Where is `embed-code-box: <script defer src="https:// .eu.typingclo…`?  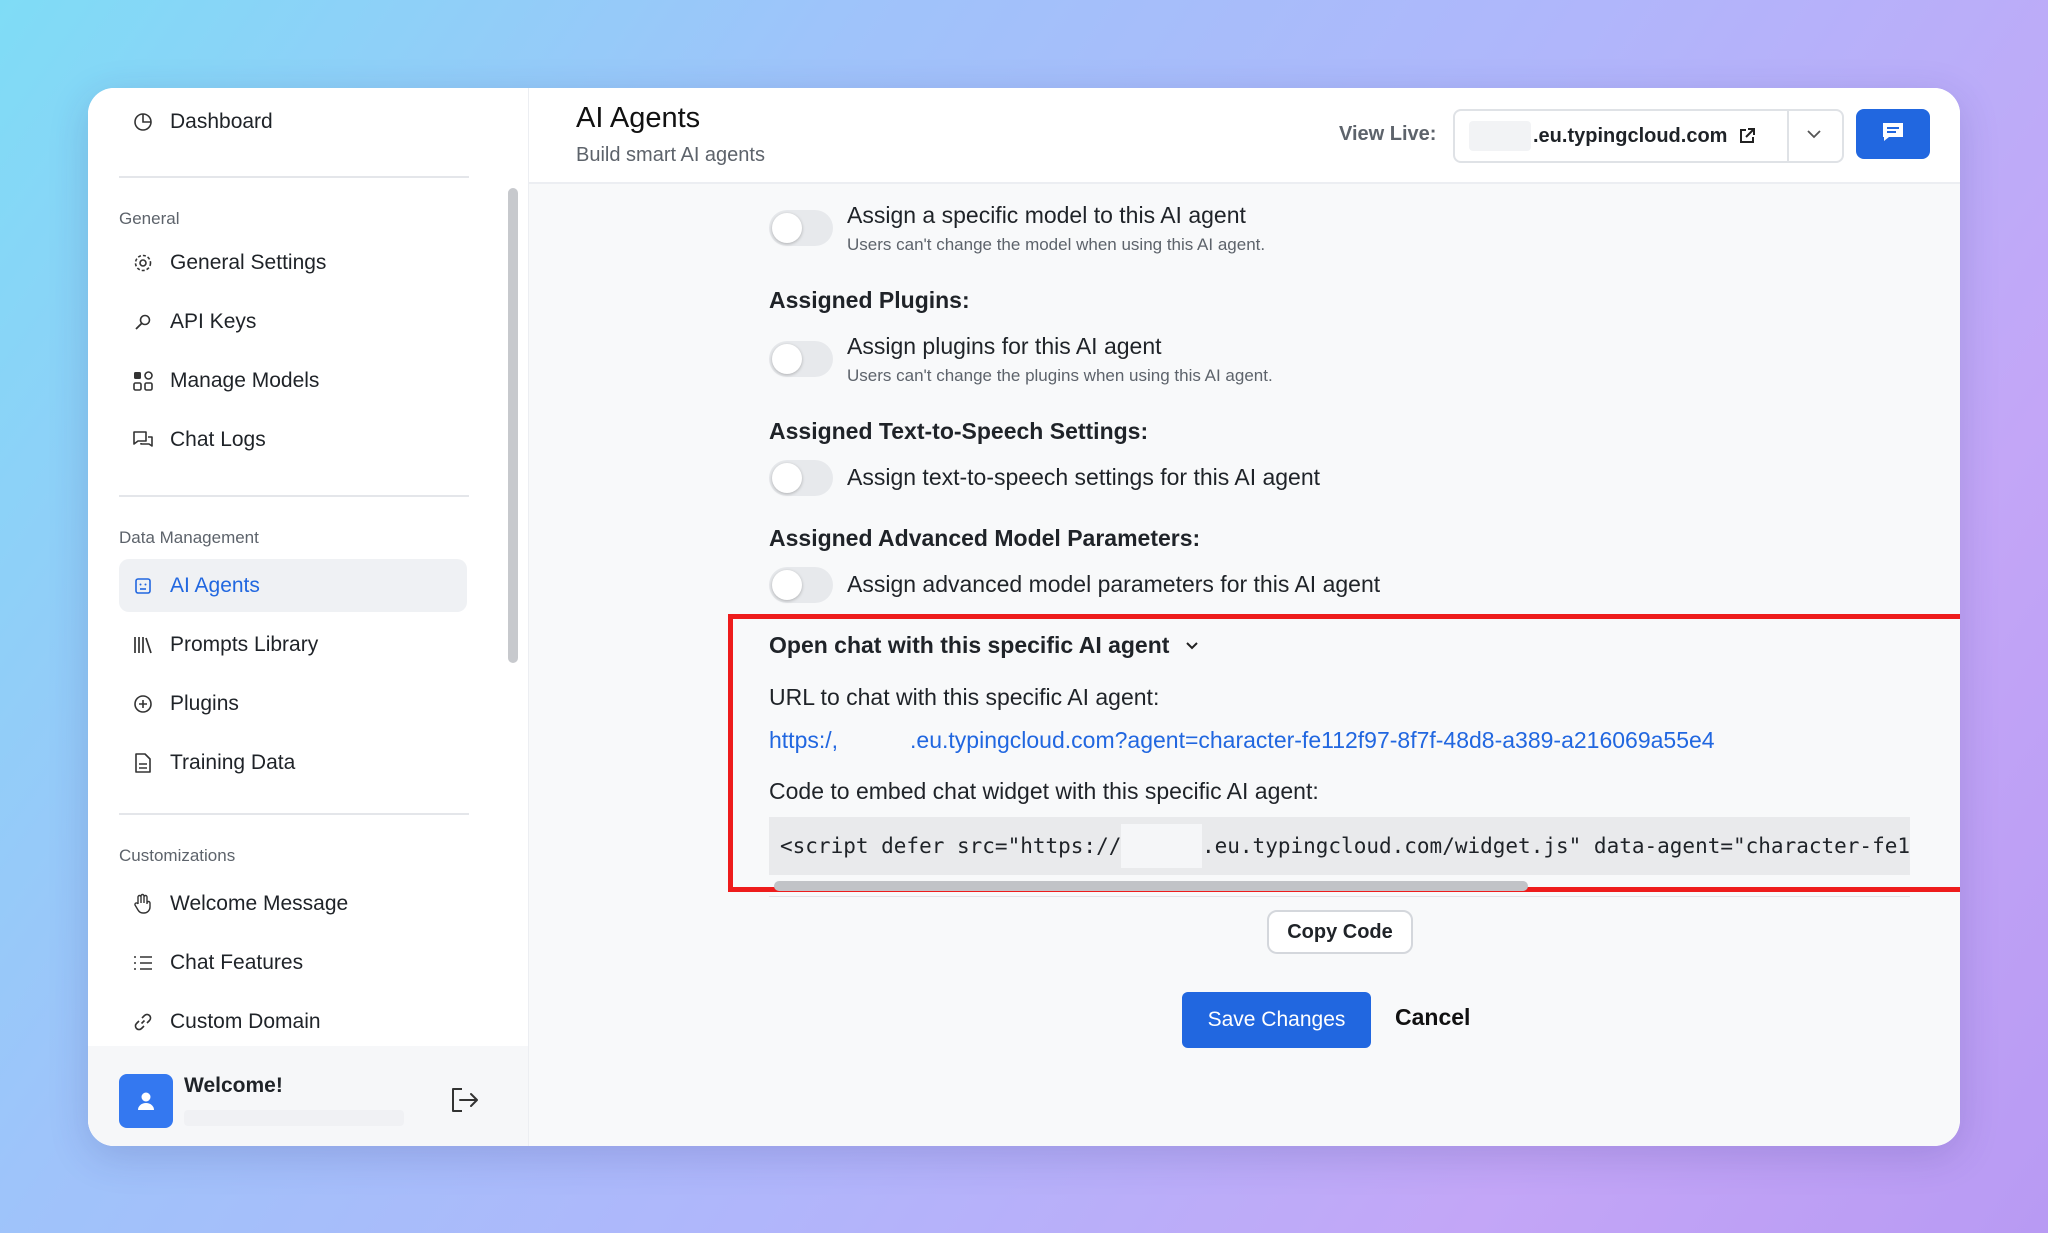
embed-code-box: <script defer src="https:// .eu.typingclo… is located at coordinates (1339, 846).